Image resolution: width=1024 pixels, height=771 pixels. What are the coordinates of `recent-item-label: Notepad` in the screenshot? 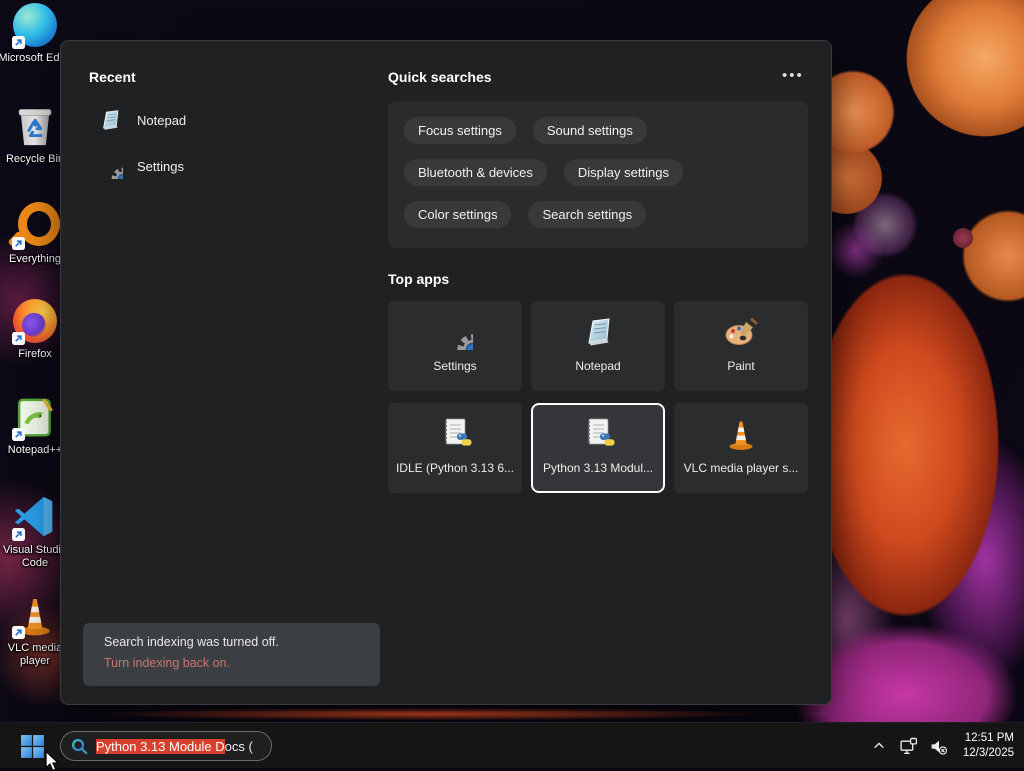 It's located at (162, 120).